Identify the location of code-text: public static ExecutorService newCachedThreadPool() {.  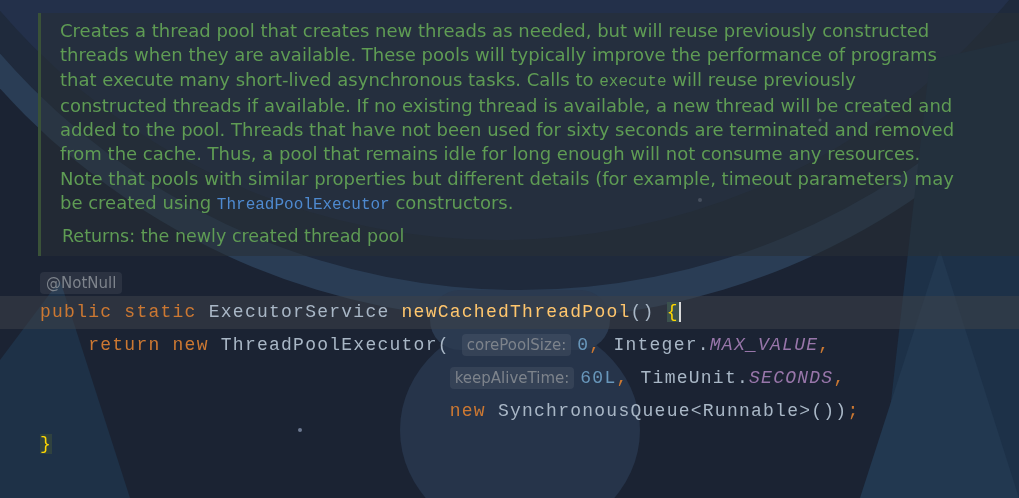
(360, 312).